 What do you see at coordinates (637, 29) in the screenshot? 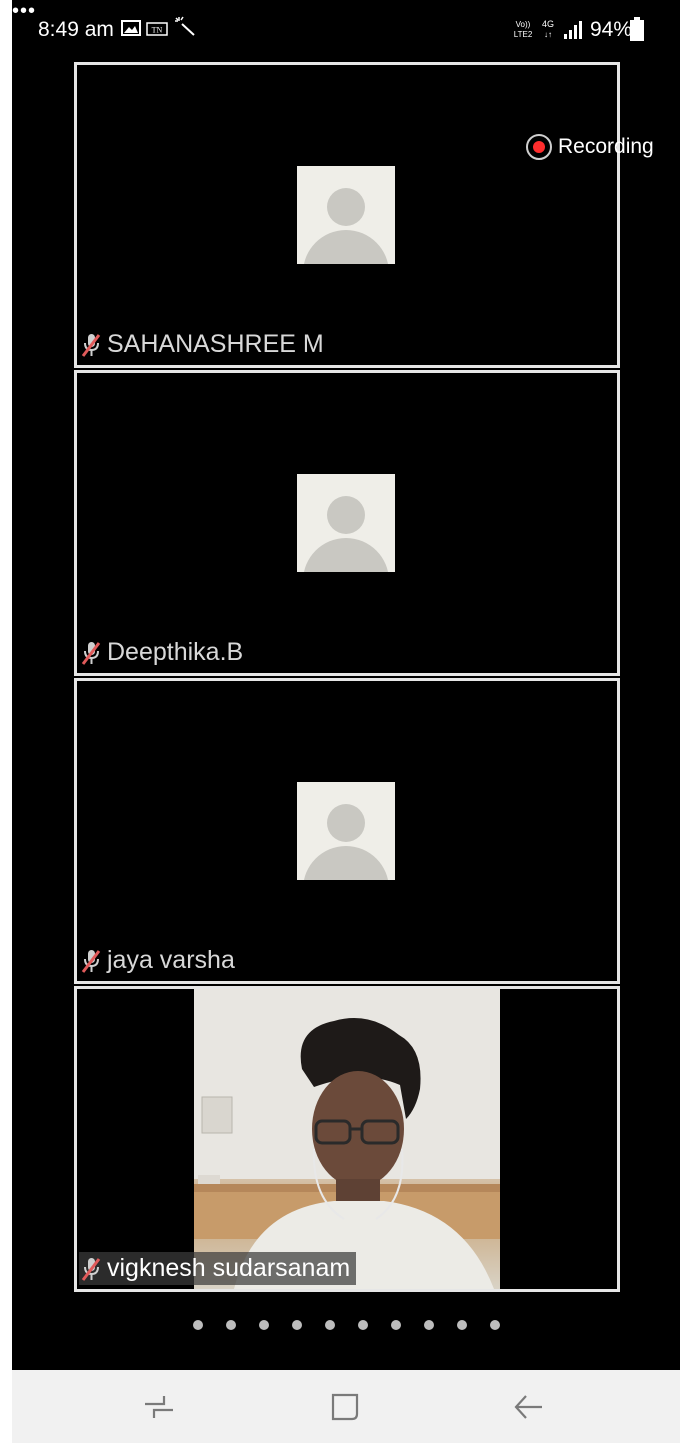
I see `battery-icon` at bounding box center [637, 29].